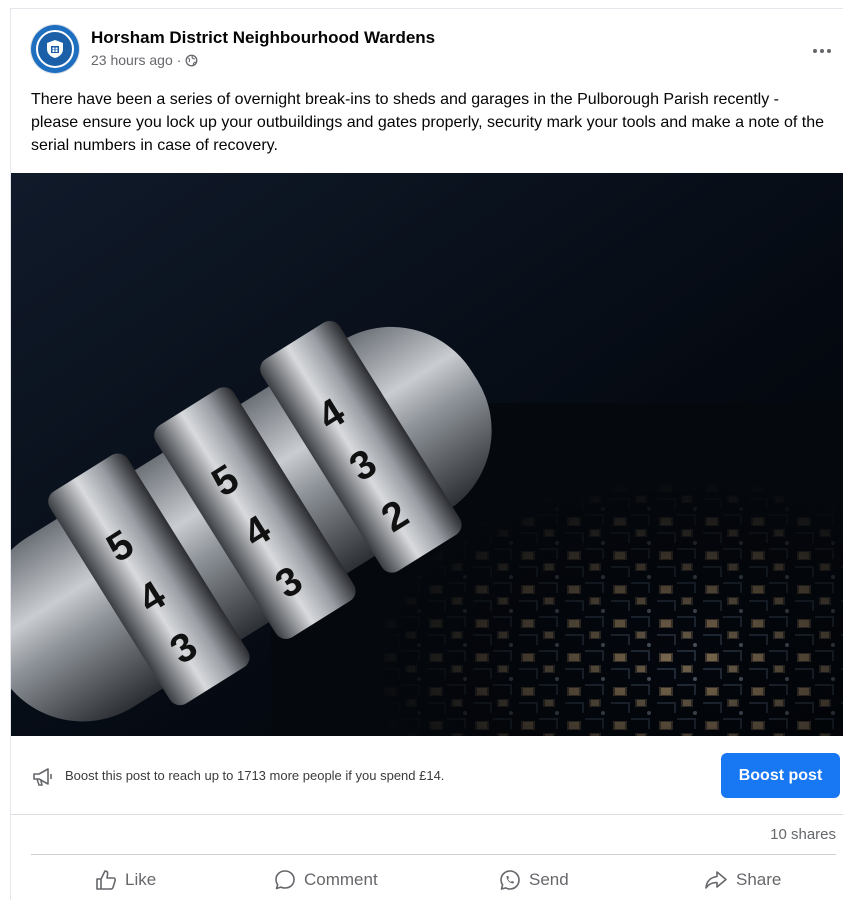 This screenshot has width=843, height=901. I want to click on shares-count: 10 shares, so click(803, 834).